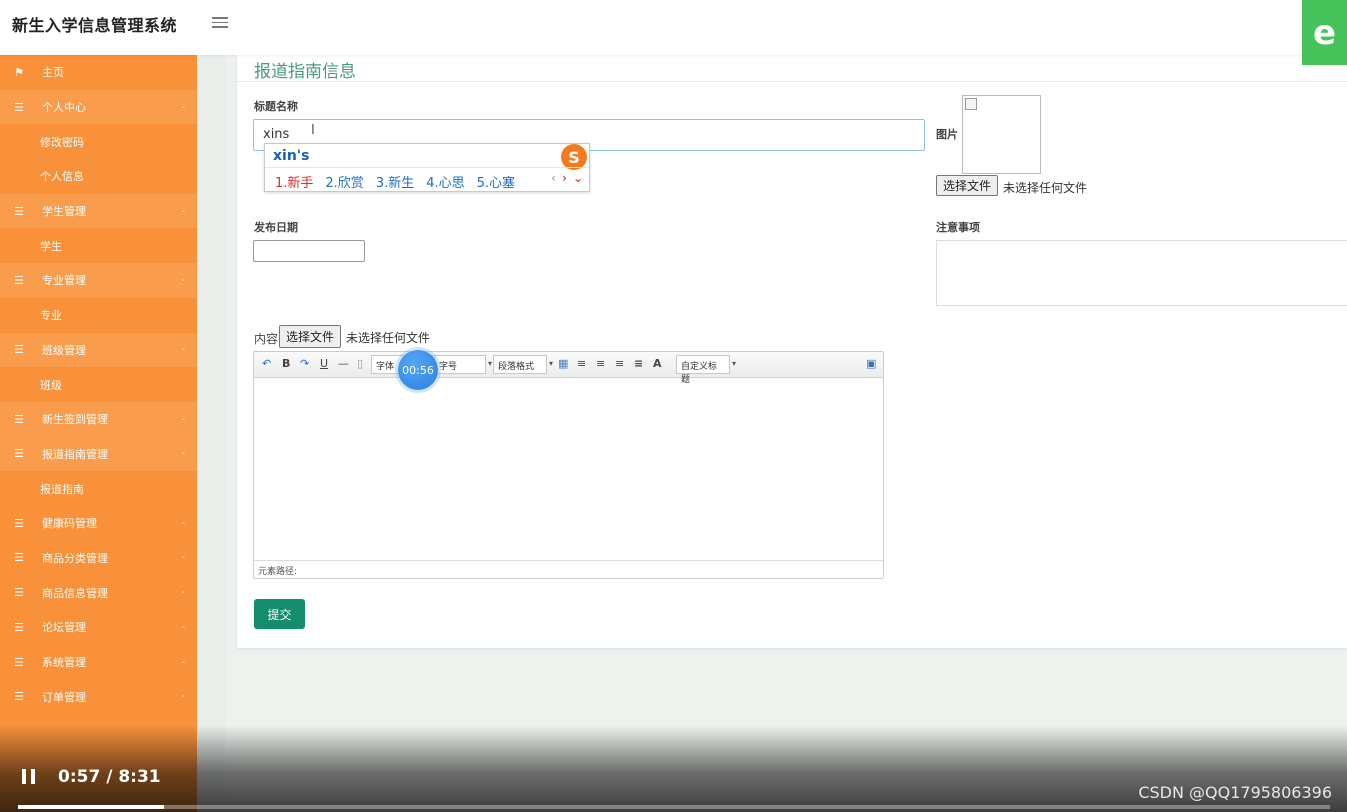  What do you see at coordinates (294, 181) in the screenshot?
I see `ime-candidate: 1.新手` at bounding box center [294, 181].